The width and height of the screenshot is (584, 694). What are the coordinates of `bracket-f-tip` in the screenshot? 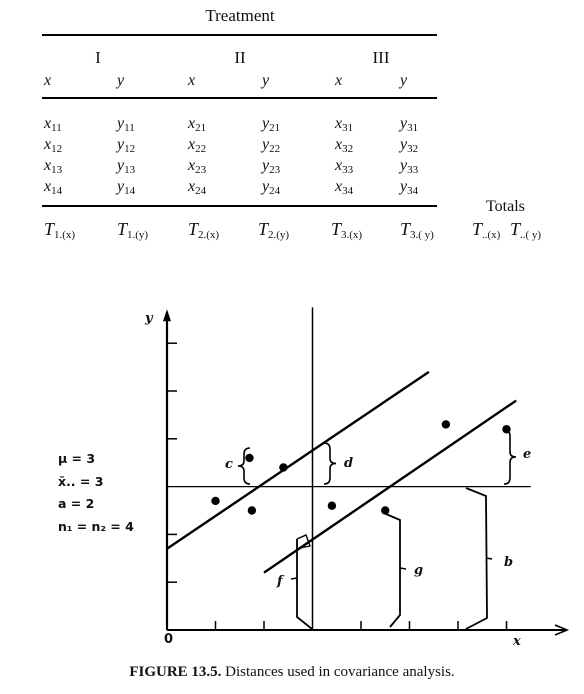 It's located at (294, 578).